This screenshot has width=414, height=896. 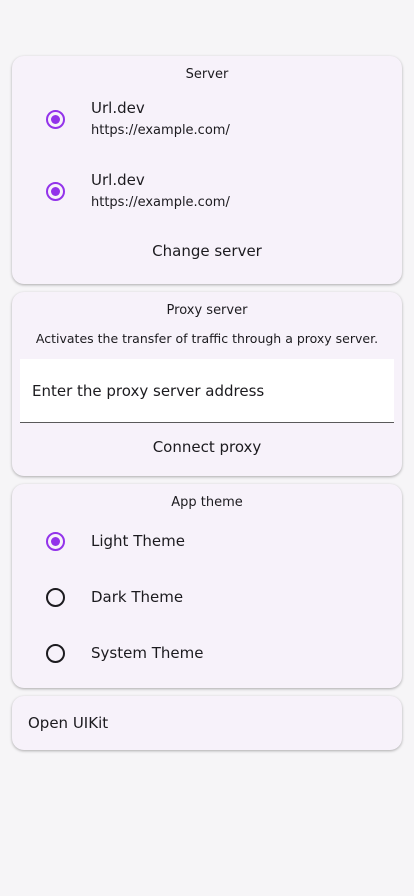 What do you see at coordinates (207, 74) in the screenshot?
I see `server-card-title: Server` at bounding box center [207, 74].